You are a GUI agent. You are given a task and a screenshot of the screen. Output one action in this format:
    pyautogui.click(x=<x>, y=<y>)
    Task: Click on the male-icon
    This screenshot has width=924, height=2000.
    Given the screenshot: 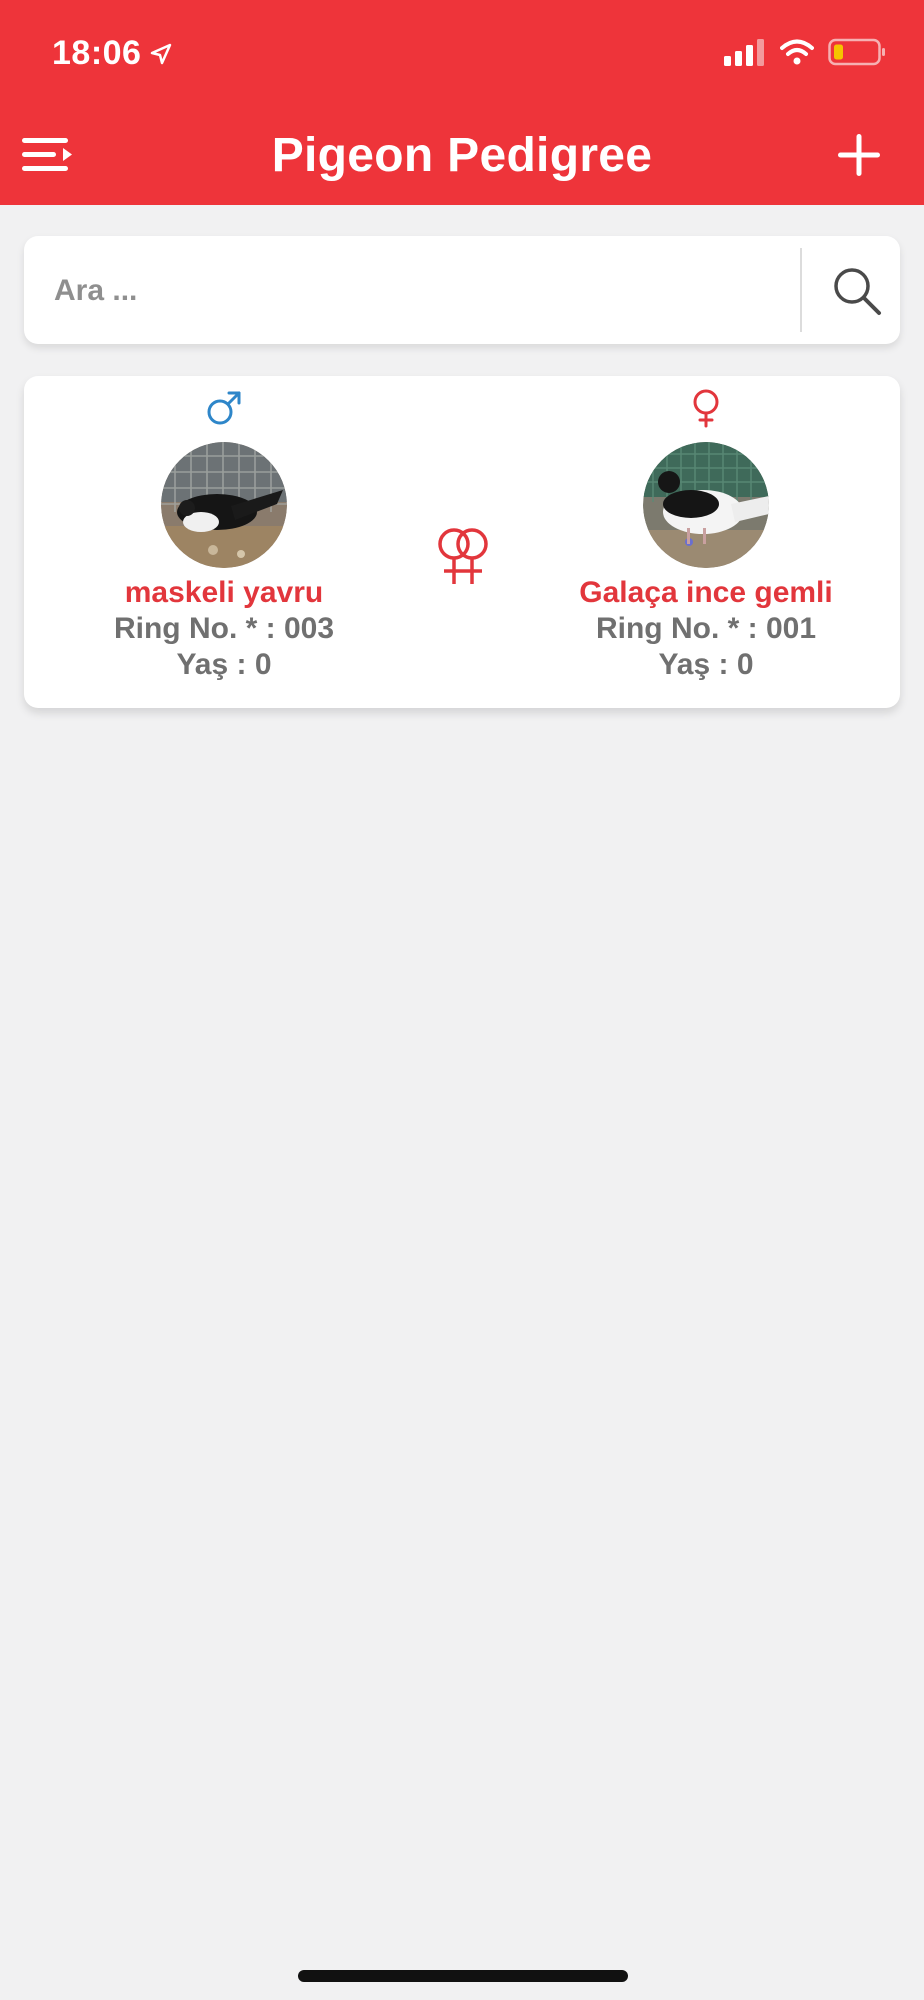 What is the action you would take?
    pyautogui.click(x=224, y=408)
    